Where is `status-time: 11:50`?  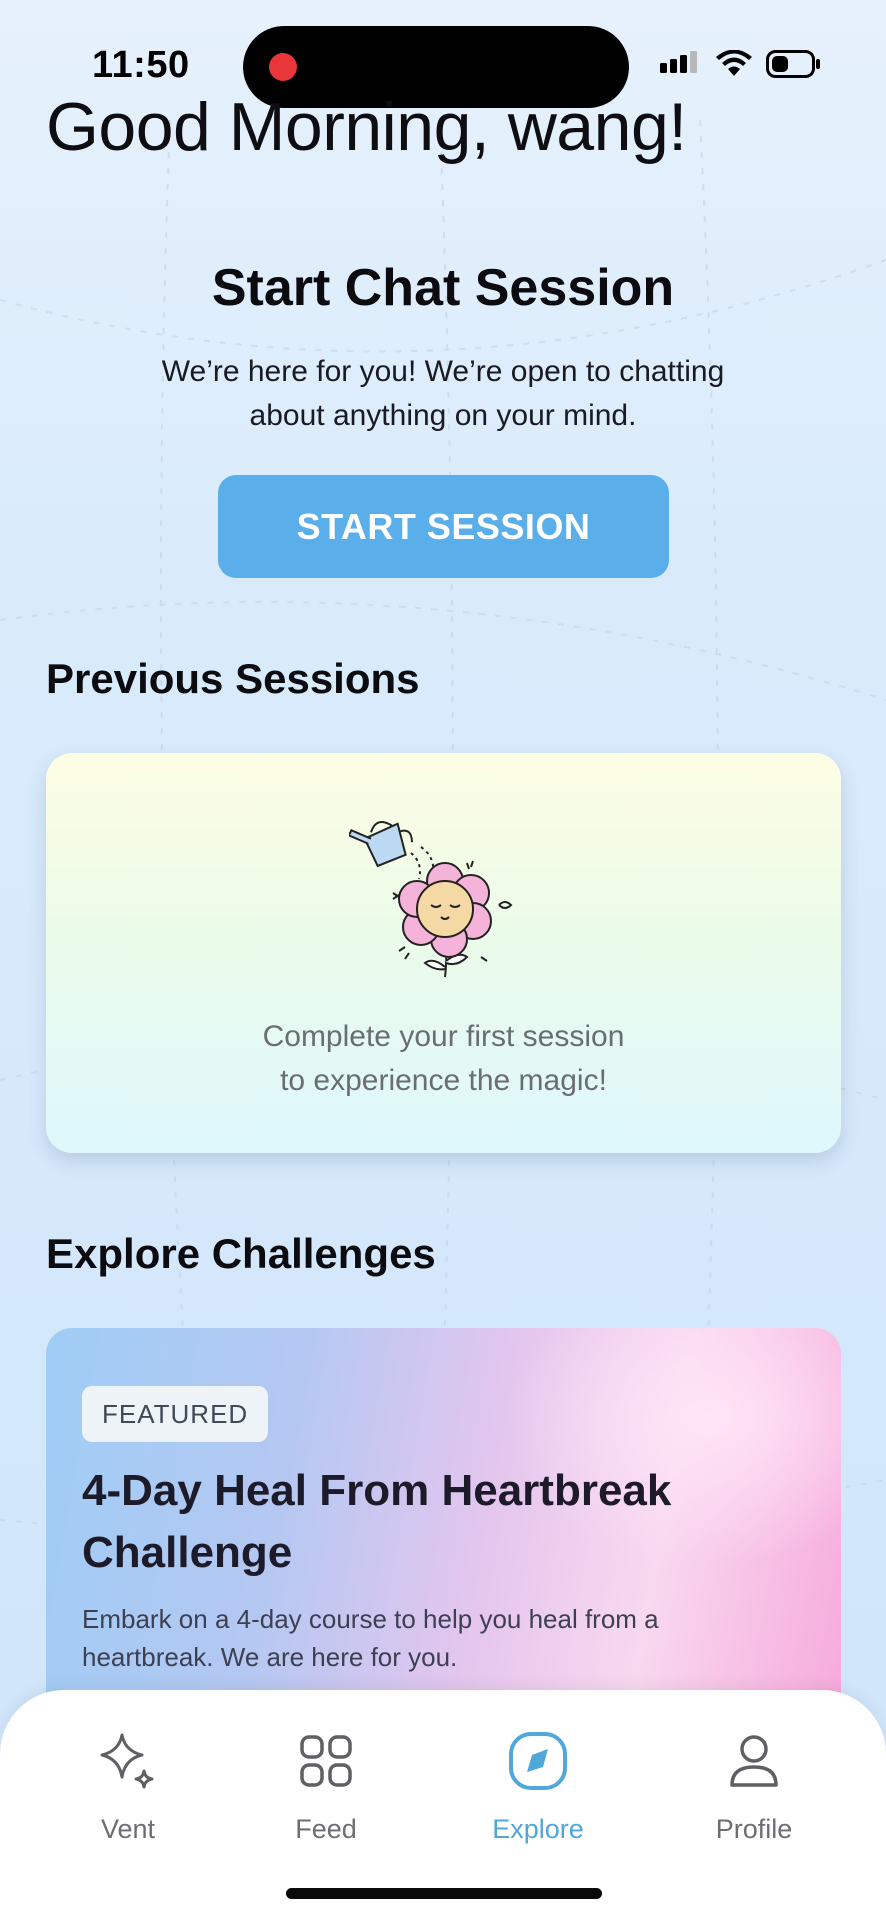
status-time: 11:50 is located at coordinates (141, 65).